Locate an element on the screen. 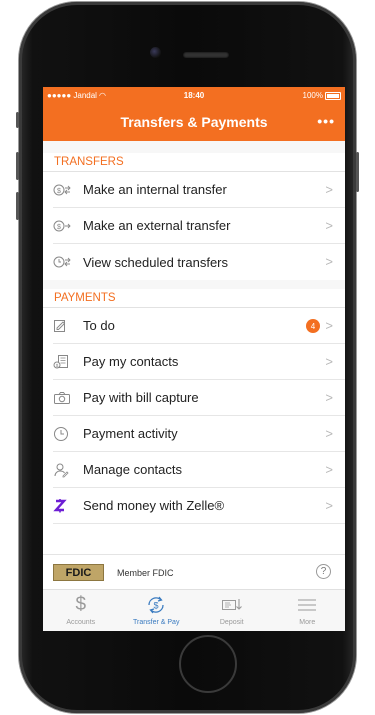 The height and width of the screenshot is (715, 375). menu-item-bill-capture: Pay with bill capture > is located at coordinates (199, 398).